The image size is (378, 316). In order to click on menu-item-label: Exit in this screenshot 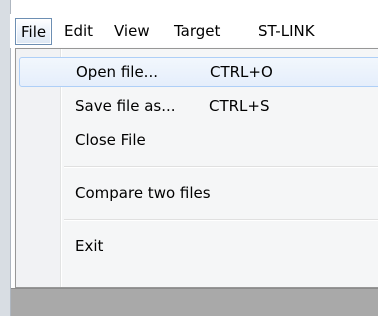, I will do `click(89, 246)`.